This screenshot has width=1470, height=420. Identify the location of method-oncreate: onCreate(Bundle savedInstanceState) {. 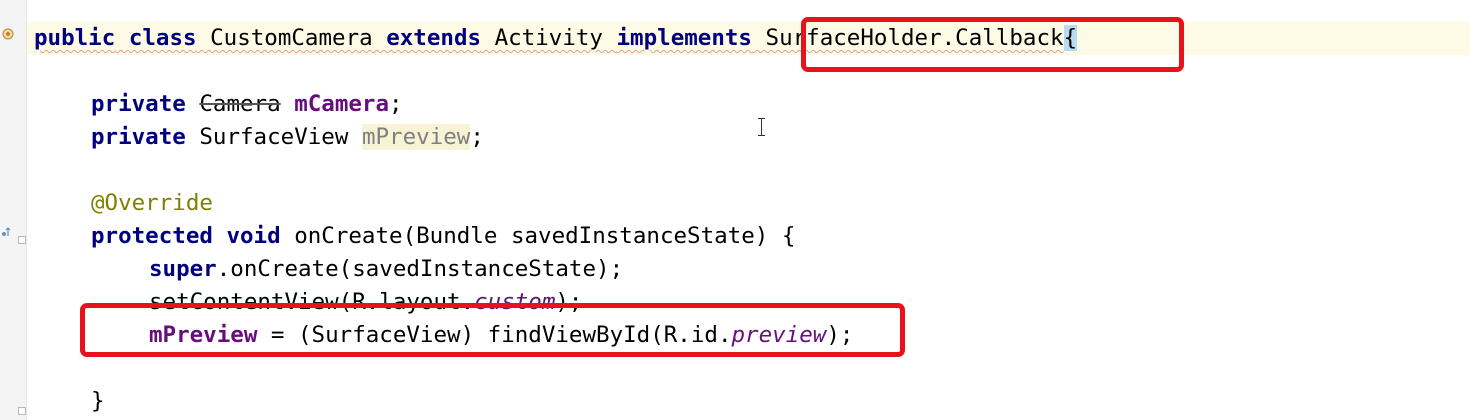
(538, 236).